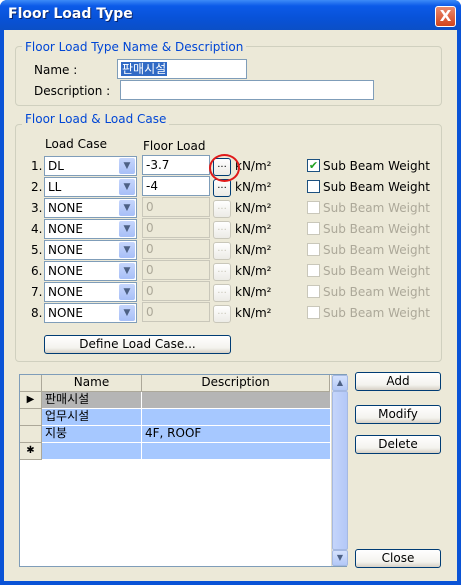 This screenshot has height=585, width=461. I want to click on row-index: 7., so click(37, 292).